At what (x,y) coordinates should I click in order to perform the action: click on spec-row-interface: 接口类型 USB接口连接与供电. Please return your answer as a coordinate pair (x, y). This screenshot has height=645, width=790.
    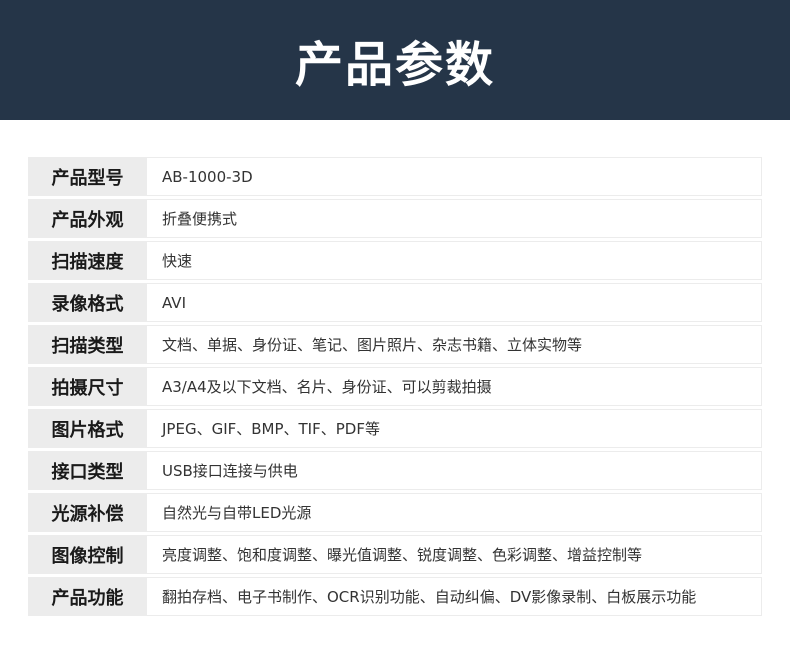
    Looking at the image, I should click on (395, 470).